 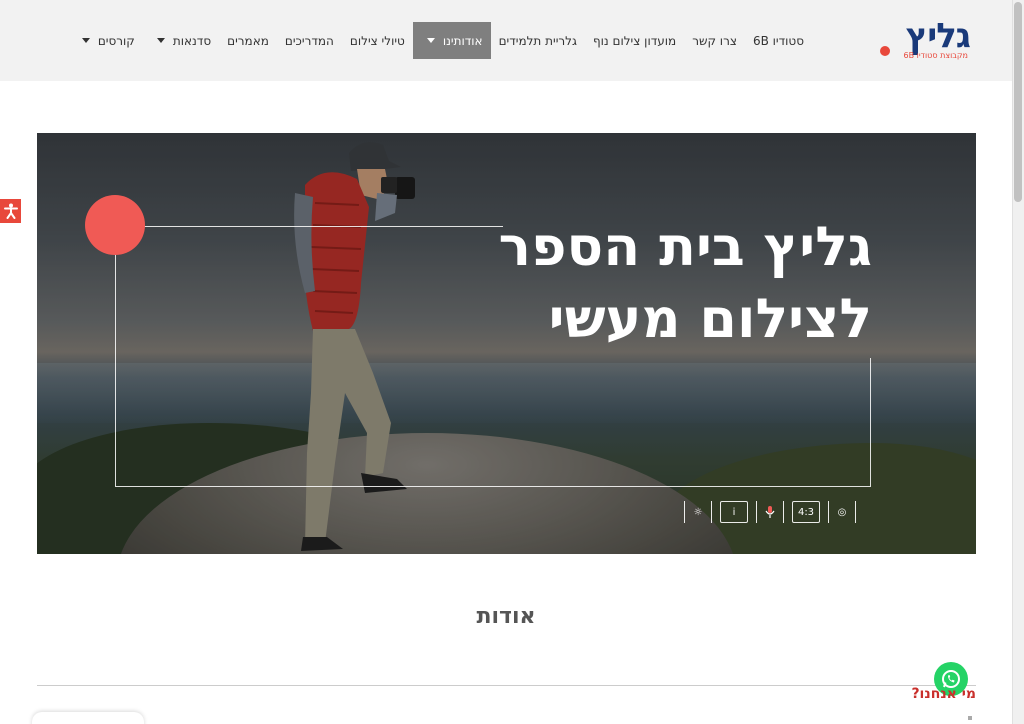 I want to click on aspect-ratio-icon: 4:3, so click(x=806, y=512).